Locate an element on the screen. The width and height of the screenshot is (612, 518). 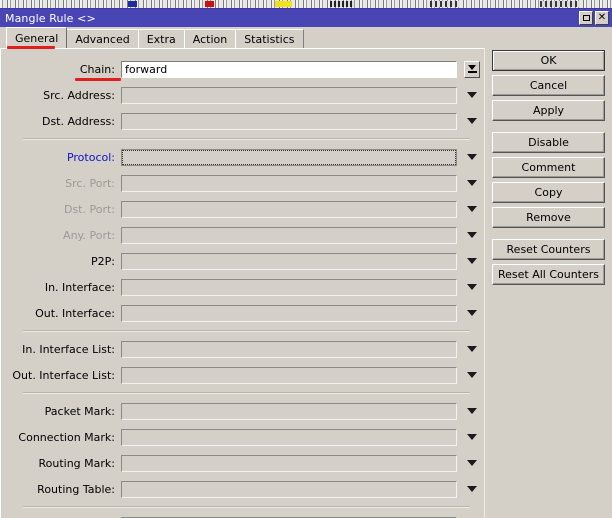
button-label: Remove is located at coordinates (548, 217).